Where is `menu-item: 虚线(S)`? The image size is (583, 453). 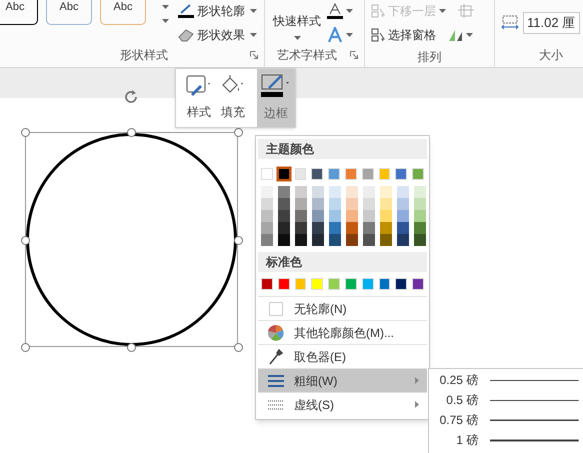
menu-item: 虚线(S) is located at coordinates (342, 404).